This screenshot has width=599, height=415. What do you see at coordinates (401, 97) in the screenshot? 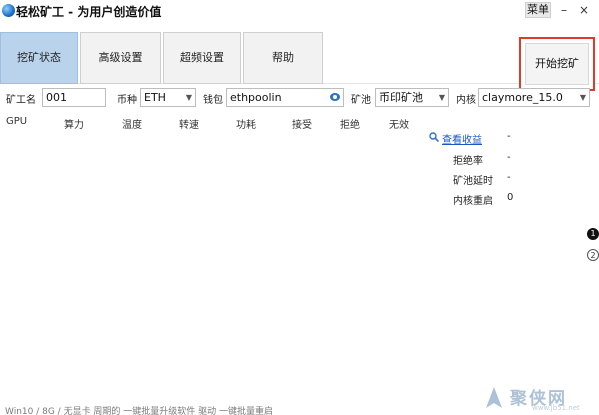
I see `pool-value: 币印矿池` at bounding box center [401, 97].